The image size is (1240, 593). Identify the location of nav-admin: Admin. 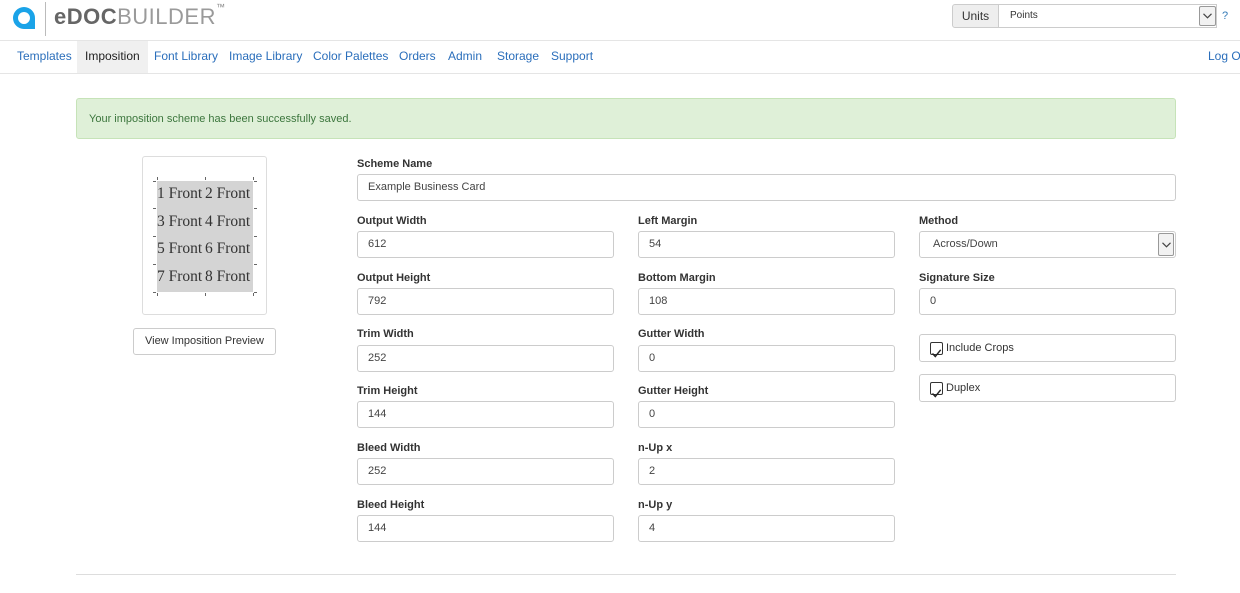
(465, 57).